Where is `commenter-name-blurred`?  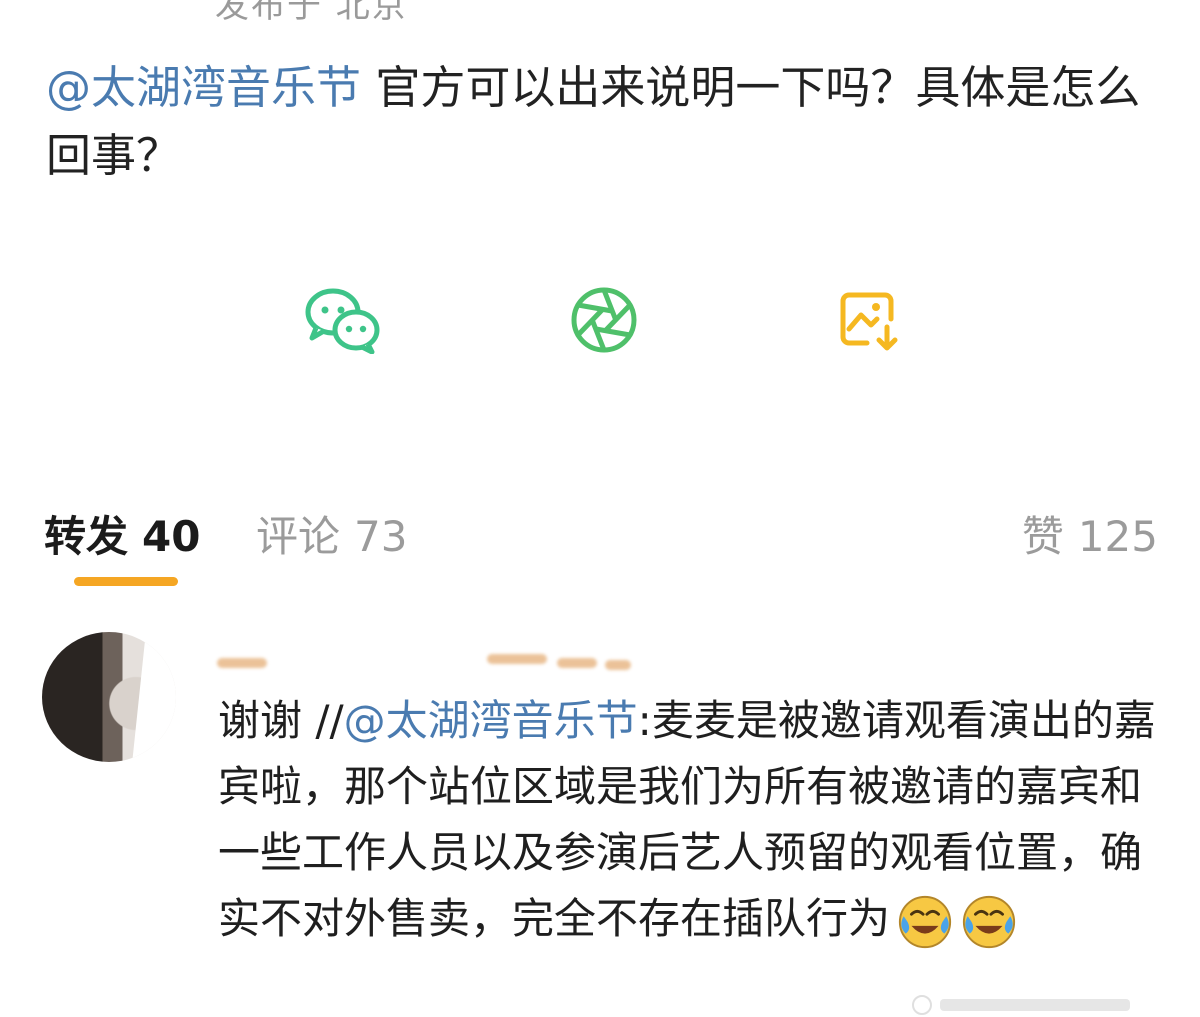
commenter-name-blurred is located at coordinates (427, 658).